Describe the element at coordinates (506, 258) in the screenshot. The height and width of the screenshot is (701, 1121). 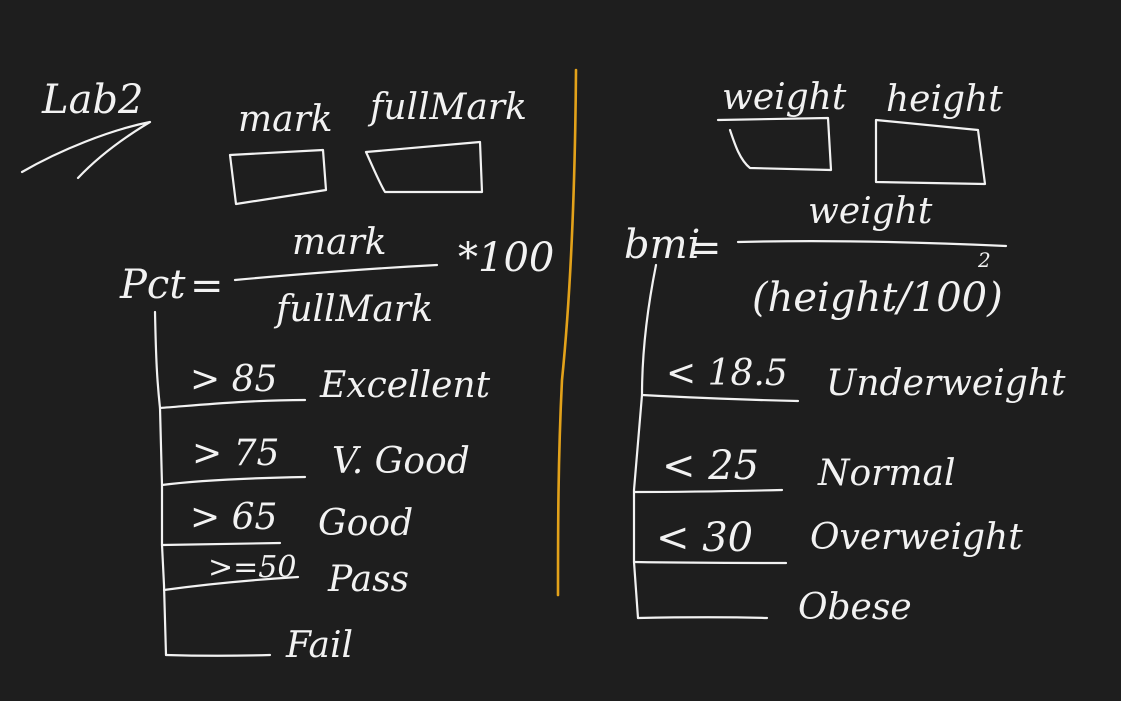
I see `pct-multiplier: *100` at that location.